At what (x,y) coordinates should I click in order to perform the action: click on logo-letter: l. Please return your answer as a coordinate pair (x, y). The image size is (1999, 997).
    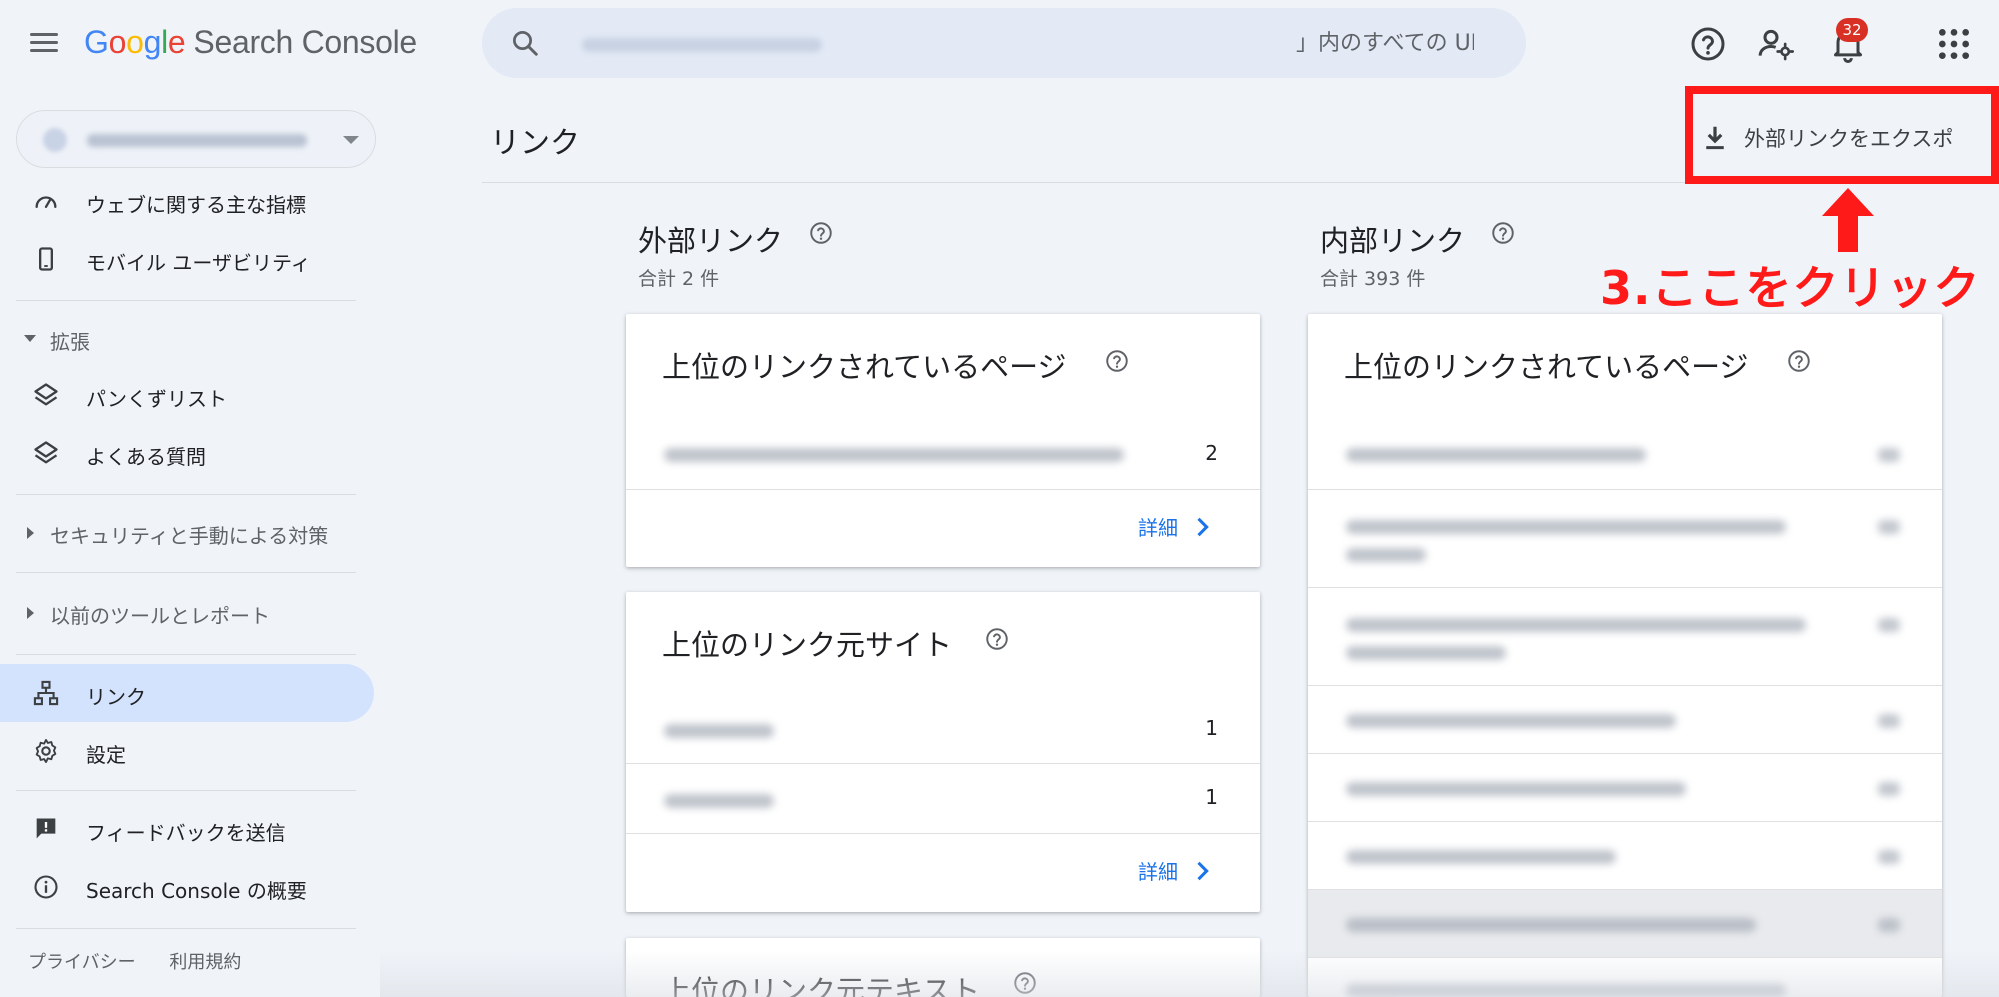
    Looking at the image, I should click on (164, 42).